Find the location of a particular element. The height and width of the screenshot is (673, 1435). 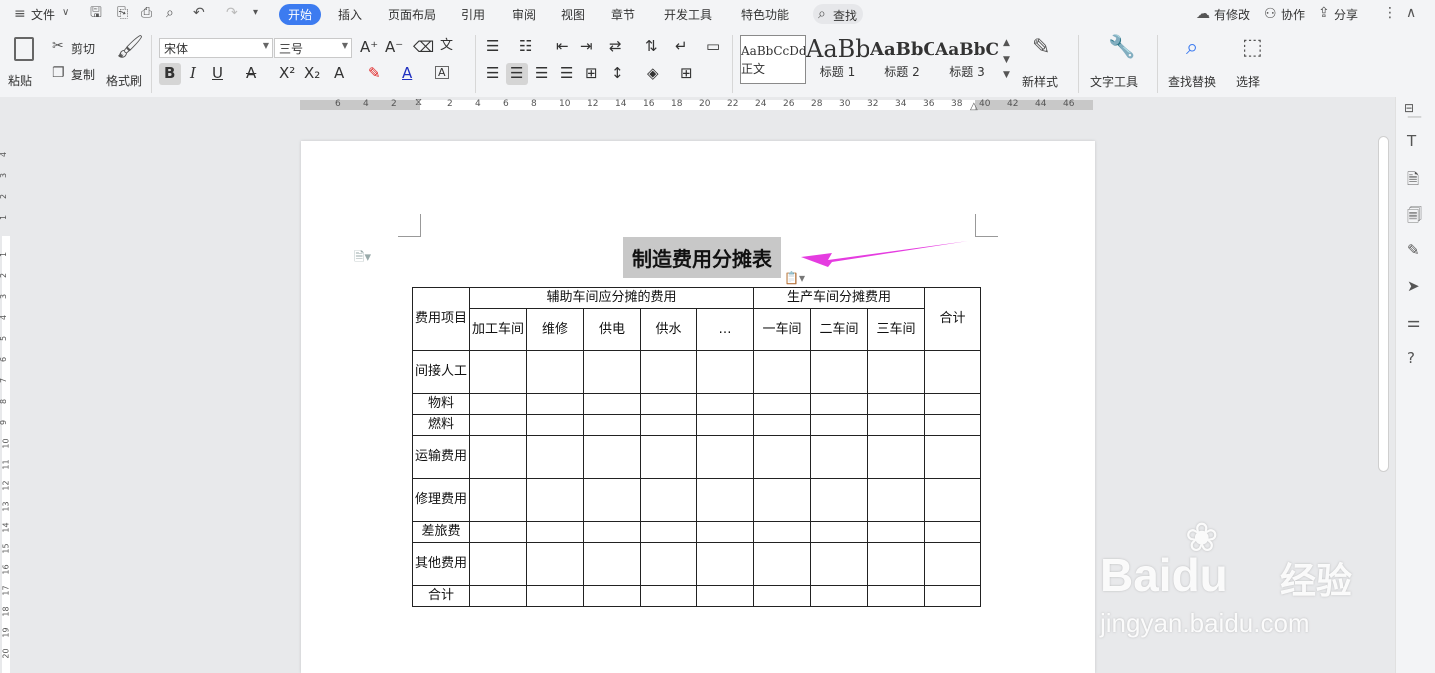

tab-view: 视图 is located at coordinates (573, 14).